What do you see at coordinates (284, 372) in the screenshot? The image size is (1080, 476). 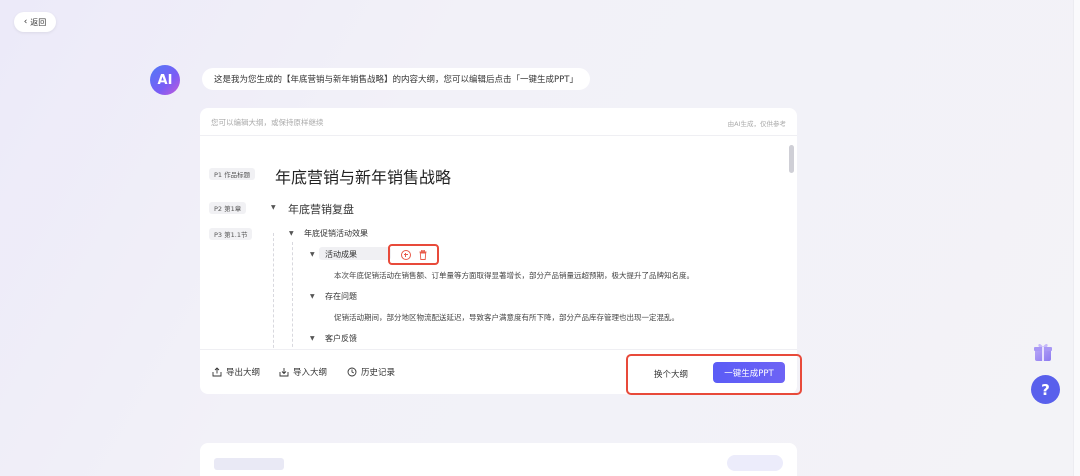 I see `import-icon` at bounding box center [284, 372].